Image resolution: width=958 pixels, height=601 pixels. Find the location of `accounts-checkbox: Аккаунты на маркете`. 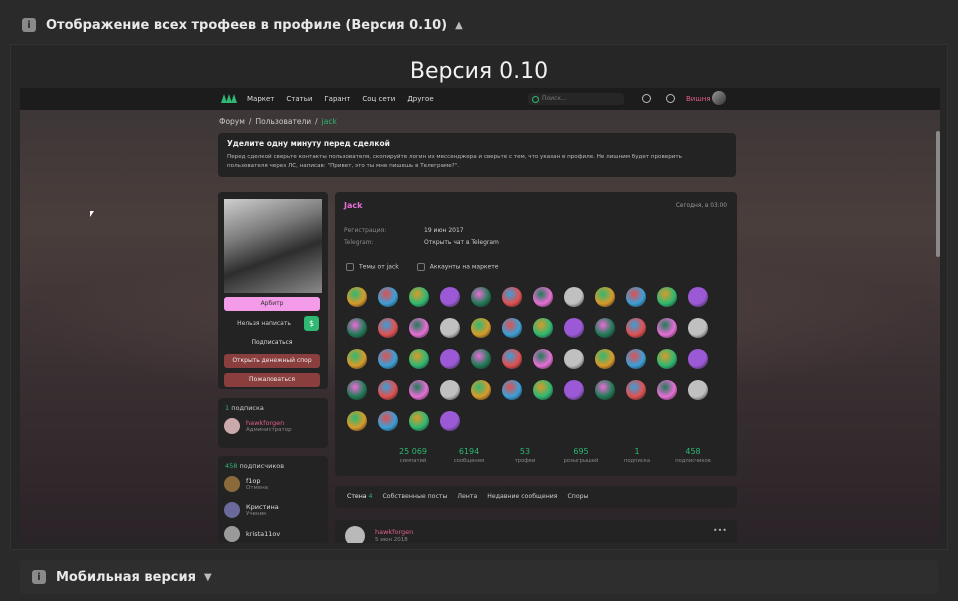

accounts-checkbox: Аккаунты на маркете is located at coordinates (458, 267).